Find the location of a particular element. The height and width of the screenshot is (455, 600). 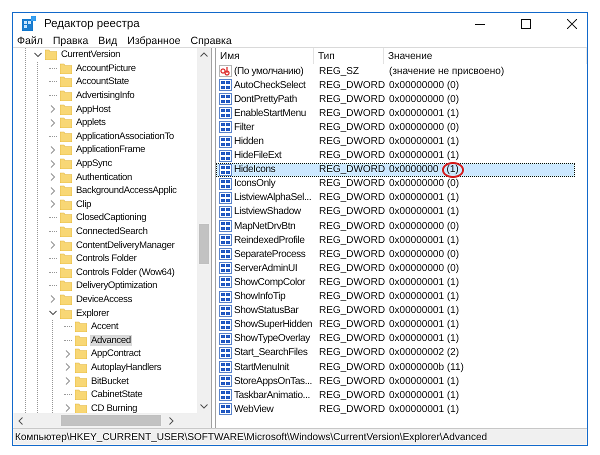

value-name: AutoCheckSelect is located at coordinates (270, 85).